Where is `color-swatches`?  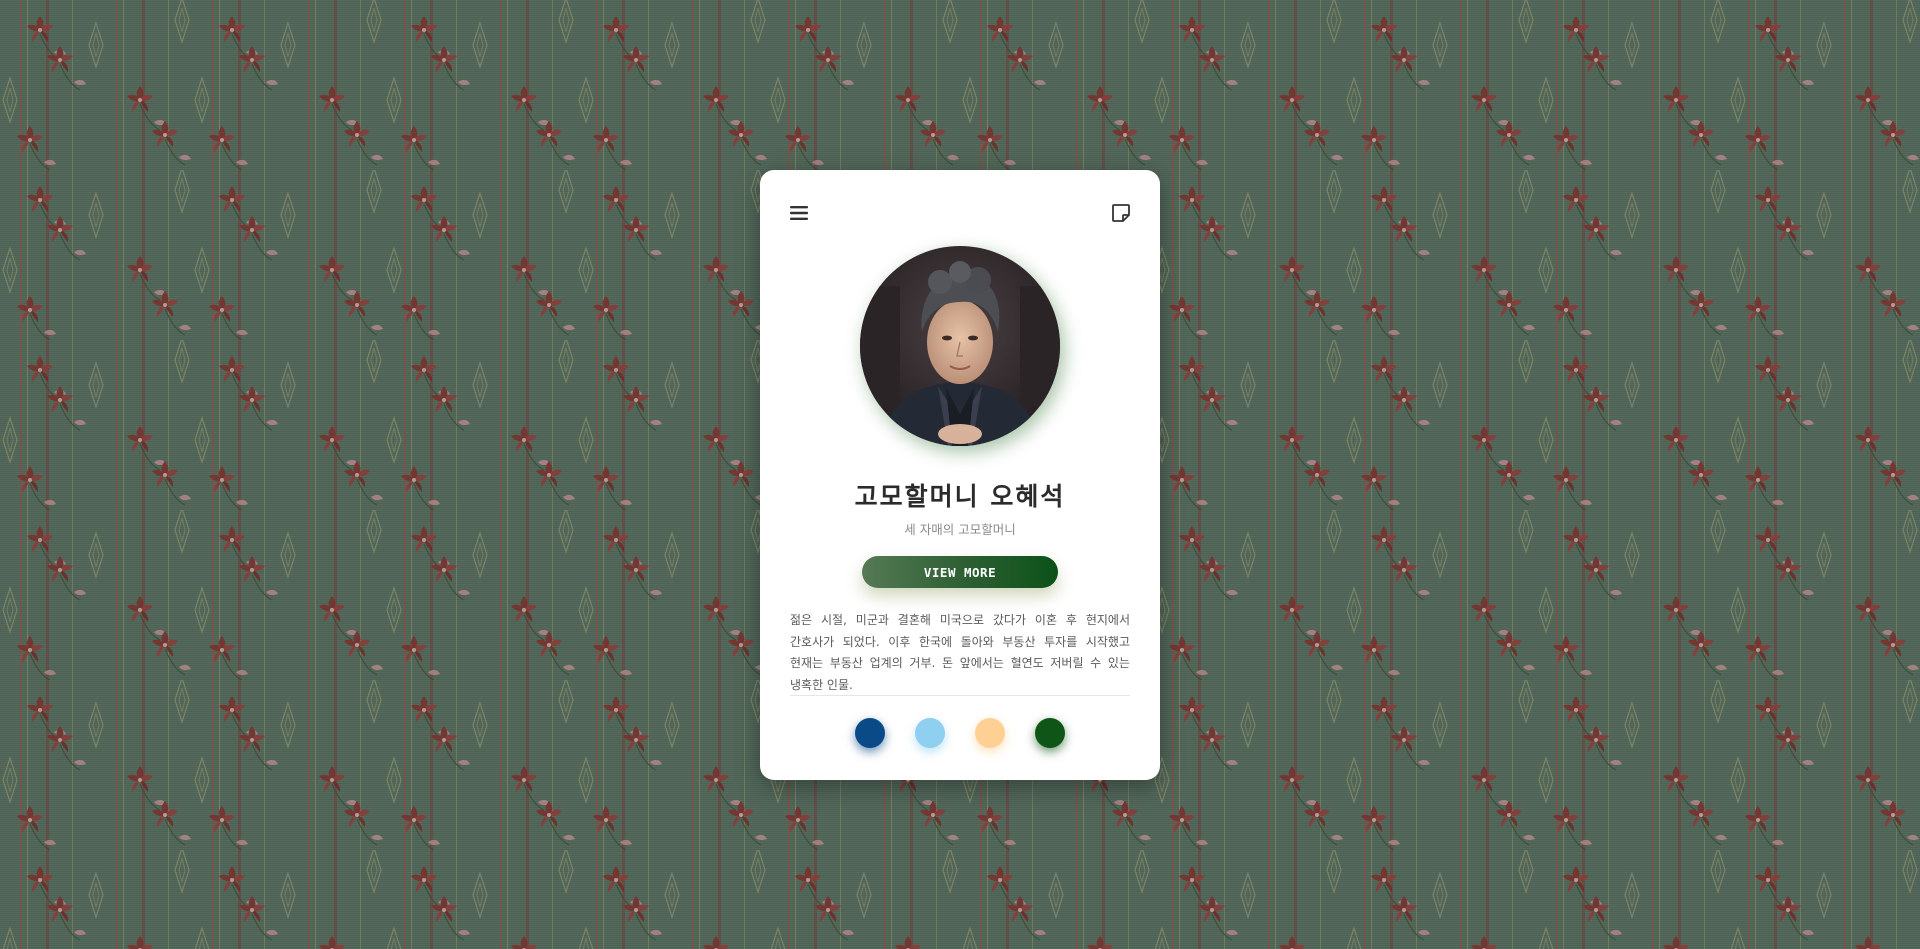 color-swatches is located at coordinates (960, 733).